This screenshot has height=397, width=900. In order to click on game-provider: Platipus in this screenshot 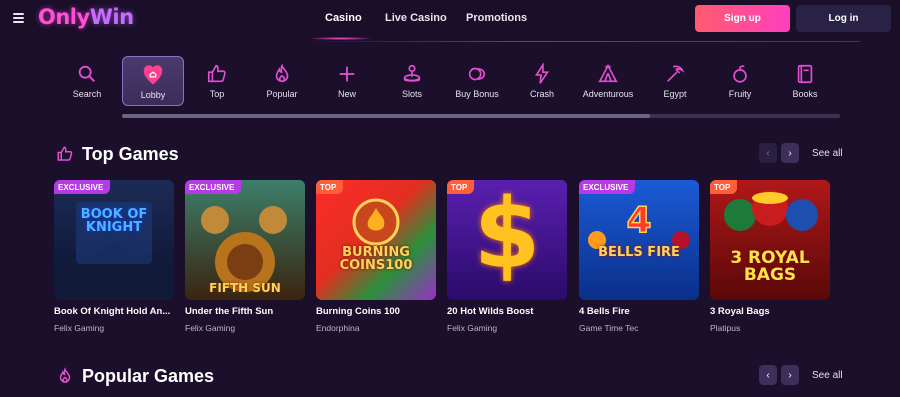, I will do `click(725, 328)`.